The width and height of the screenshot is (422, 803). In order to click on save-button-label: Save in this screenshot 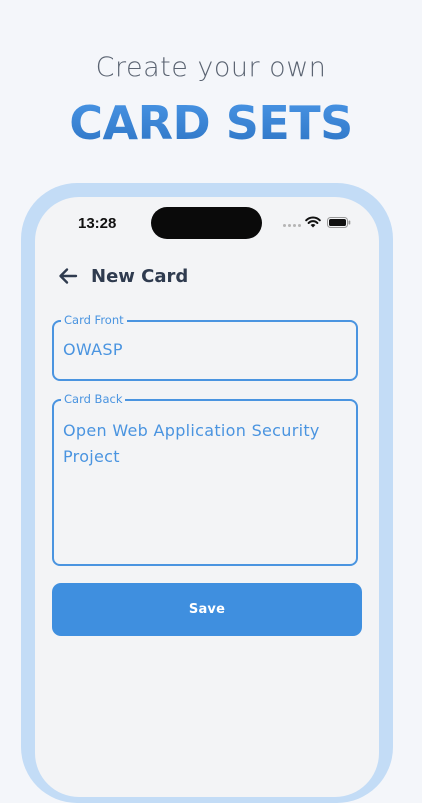, I will do `click(207, 609)`.